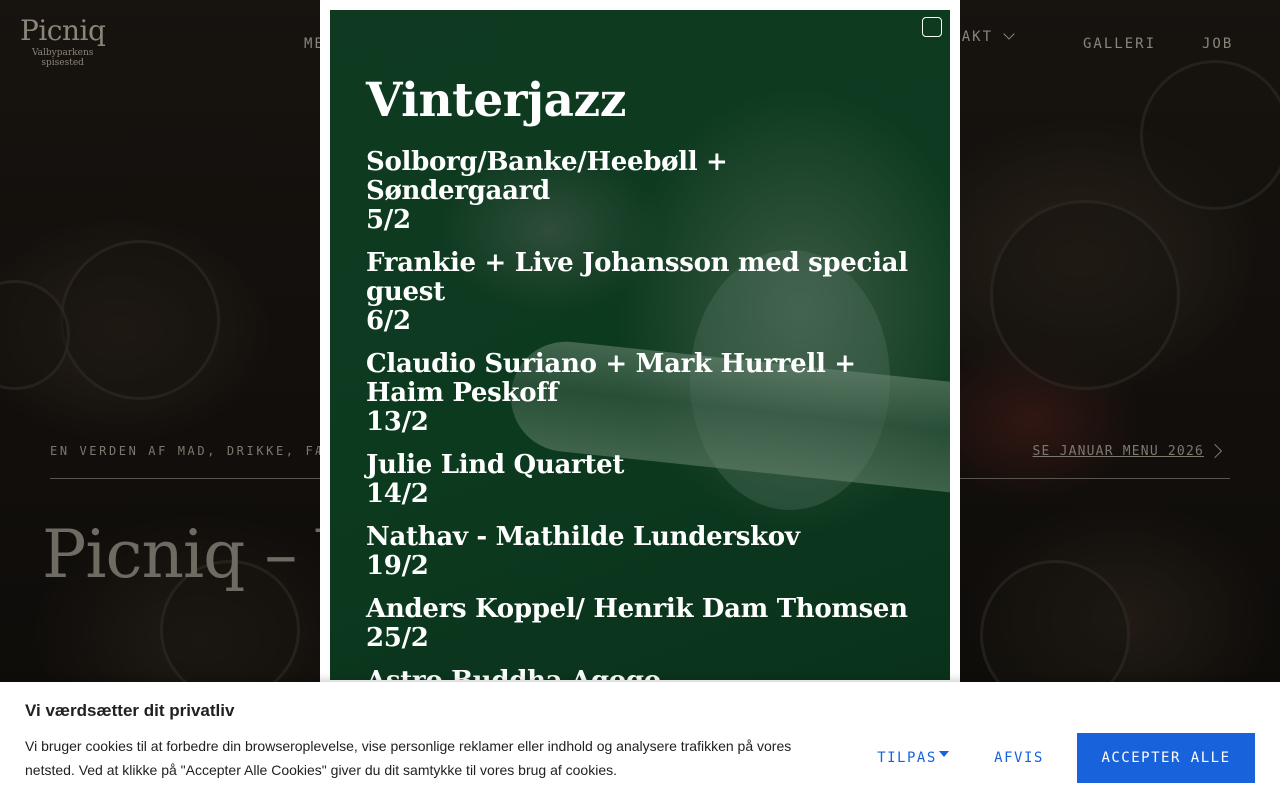 This screenshot has height=800, width=1280. Describe the element at coordinates (547, 176) in the screenshot. I see `event-name: Solborg/Banke/Heebøll + Søndergaard` at that location.